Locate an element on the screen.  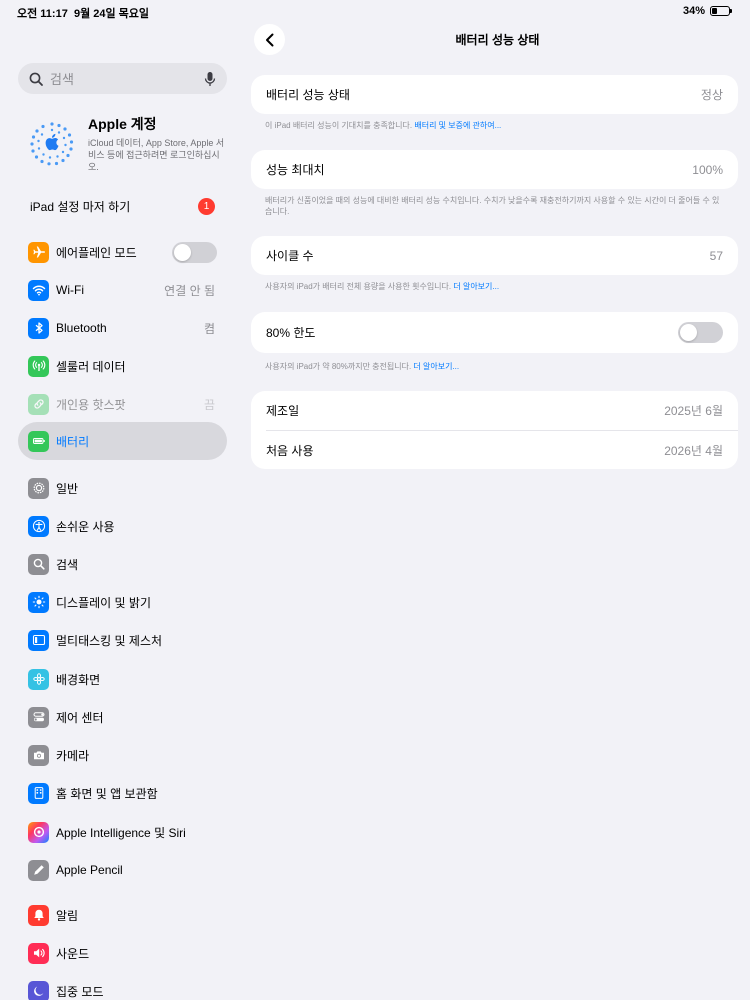
pencil-icon is located at coordinates (38, 870).